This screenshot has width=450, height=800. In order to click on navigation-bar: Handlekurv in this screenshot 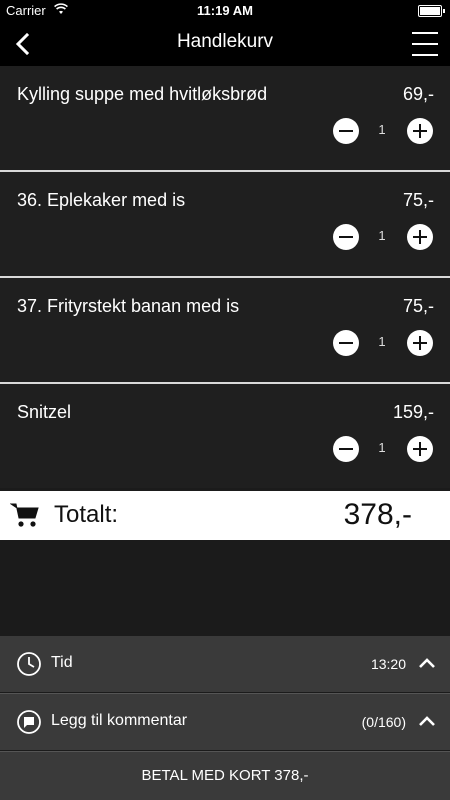, I will do `click(225, 44)`.